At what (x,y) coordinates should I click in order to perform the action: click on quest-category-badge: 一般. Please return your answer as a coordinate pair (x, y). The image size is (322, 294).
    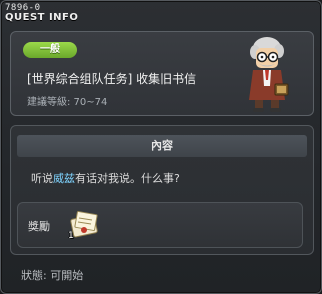
    Looking at the image, I should click on (50, 50).